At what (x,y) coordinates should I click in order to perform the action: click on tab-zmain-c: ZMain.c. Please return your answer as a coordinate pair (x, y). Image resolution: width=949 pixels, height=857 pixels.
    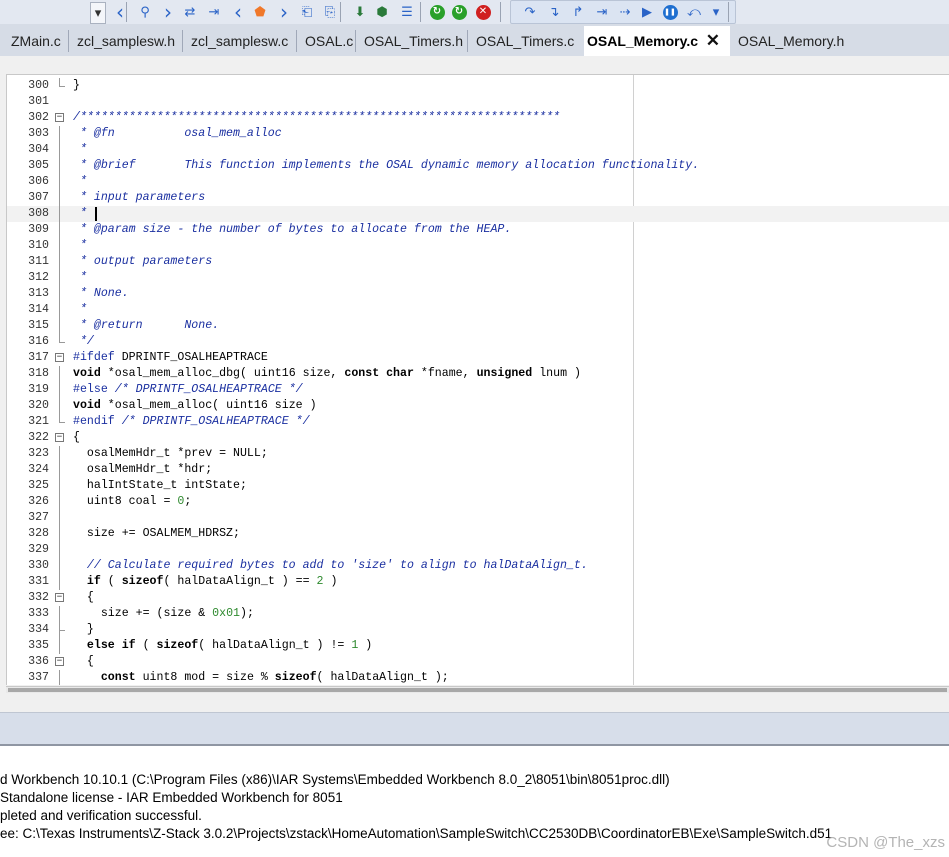
    Looking at the image, I should click on (40, 41).